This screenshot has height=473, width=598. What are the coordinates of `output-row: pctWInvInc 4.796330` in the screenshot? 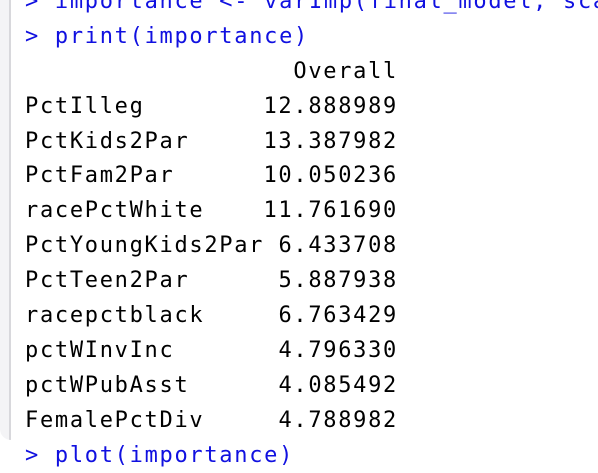 It's located at (311, 351).